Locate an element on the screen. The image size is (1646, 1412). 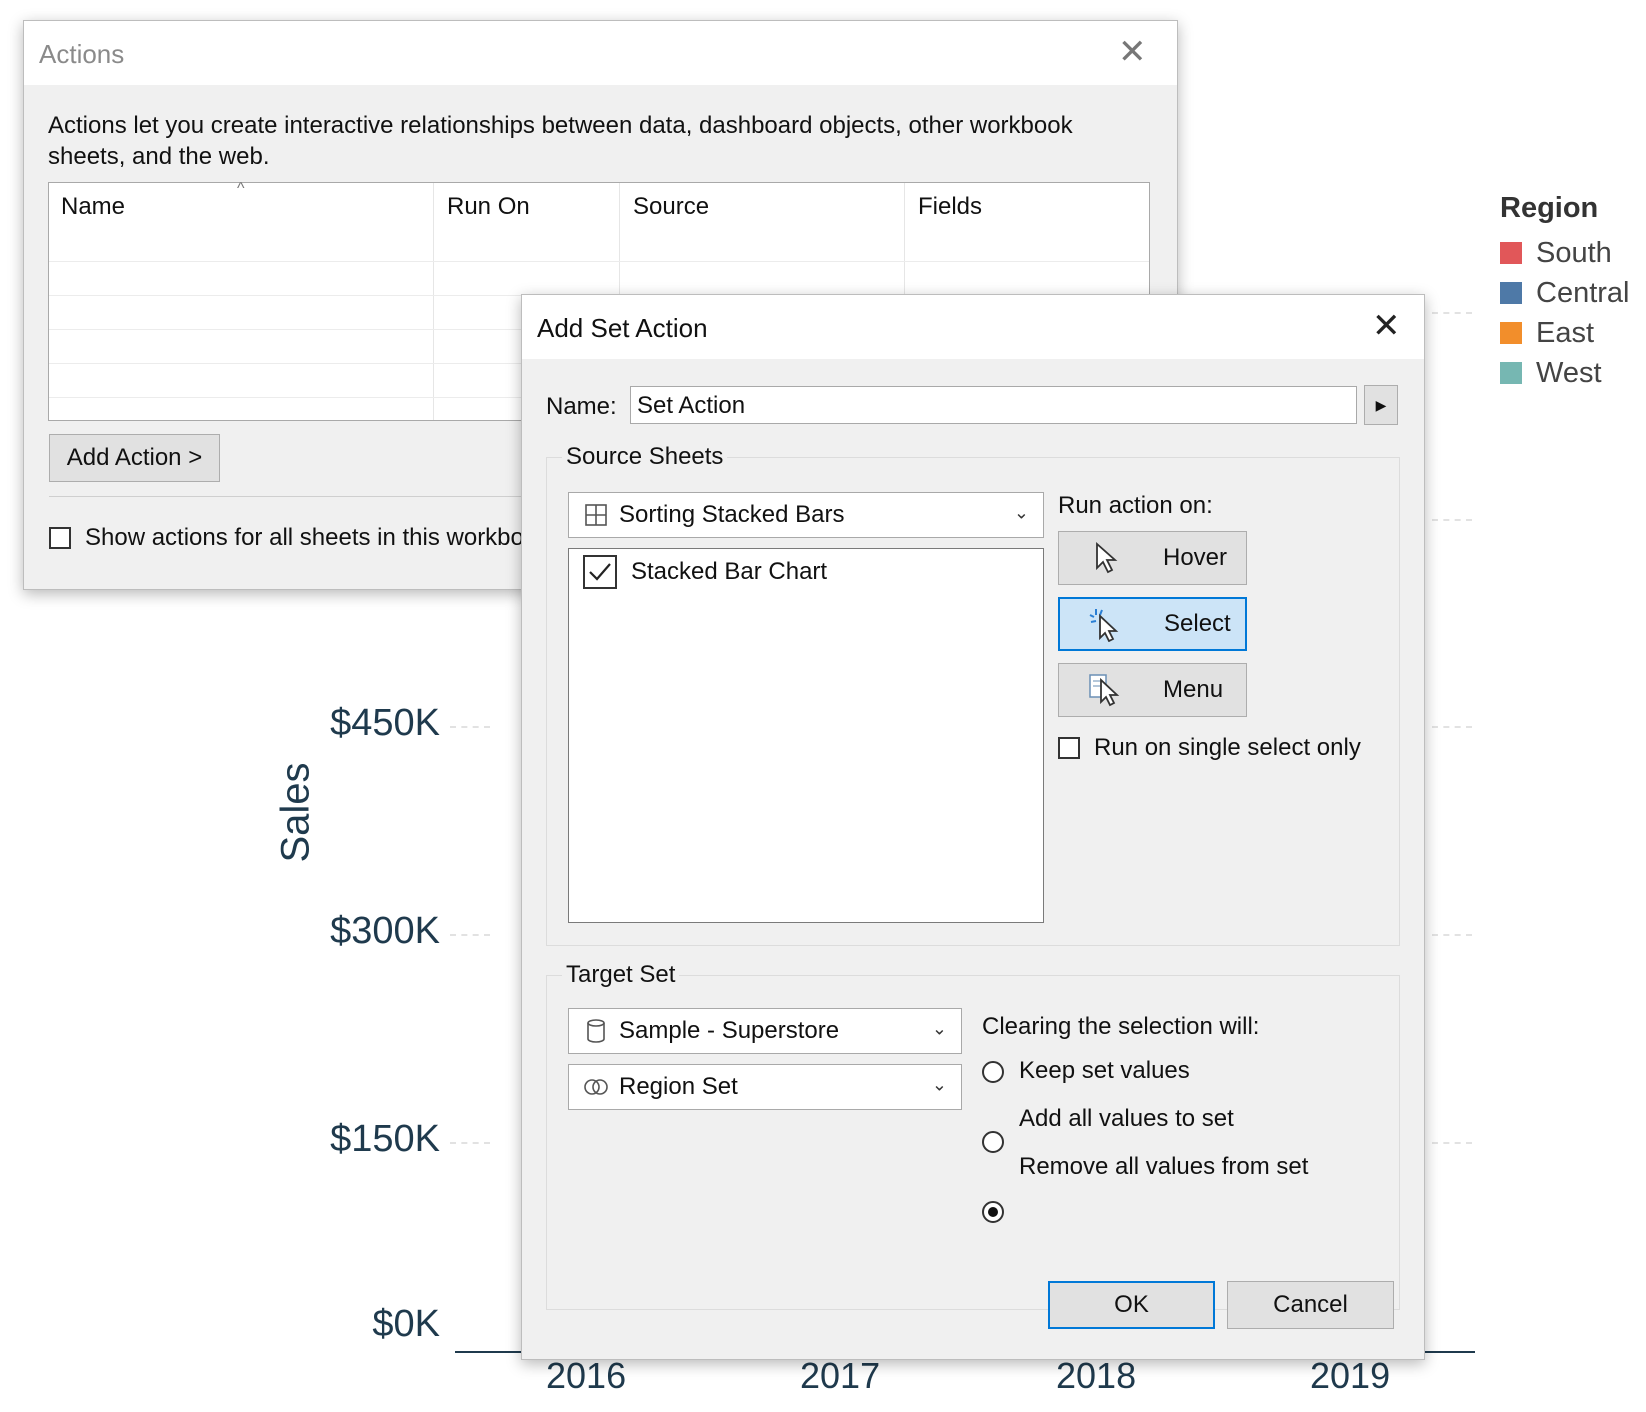
region-legend: Region South Central East West is located at coordinates (1565, 292).